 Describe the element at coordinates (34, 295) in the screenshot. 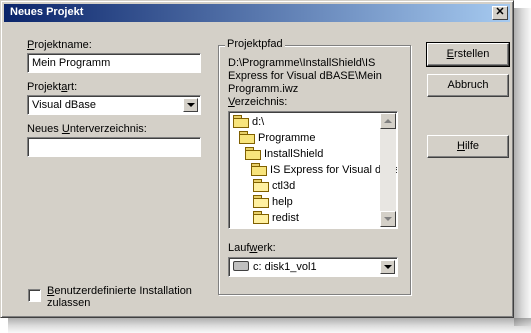

I see `custom-install-checkbox` at that location.